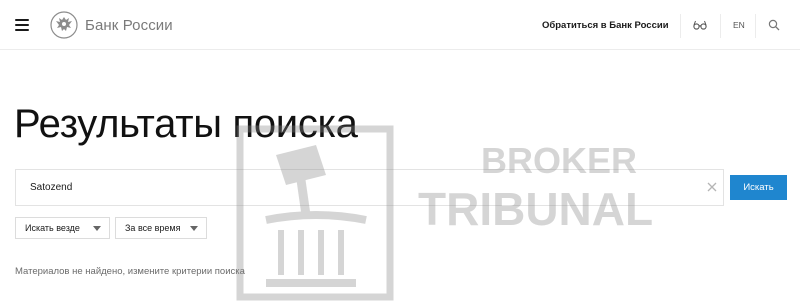  I want to click on scope-select-label: Искать везде, so click(52, 228).